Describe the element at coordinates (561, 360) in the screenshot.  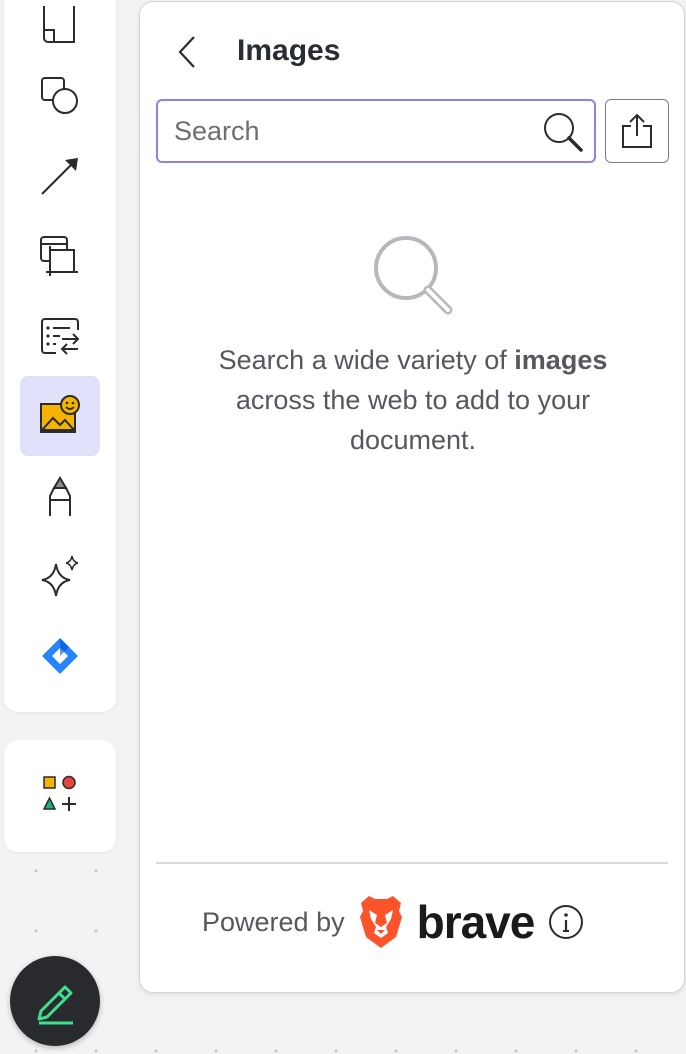
I see `empty-text-bold: images` at that location.